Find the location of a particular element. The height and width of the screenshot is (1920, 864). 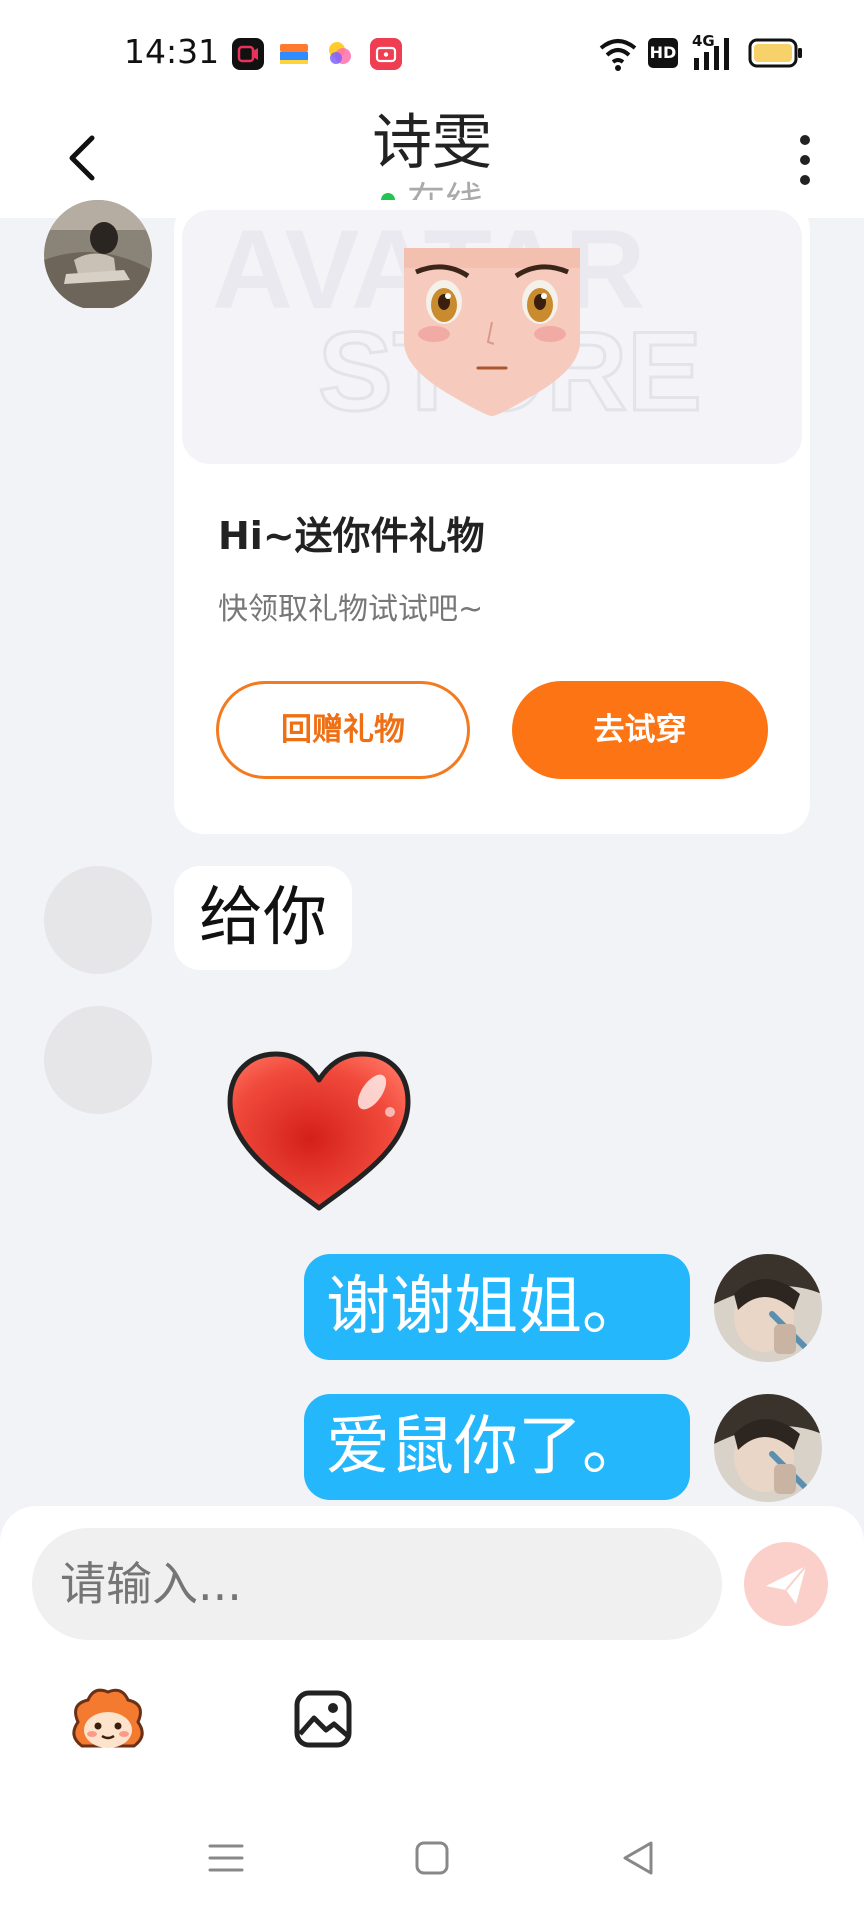

home-nav-icon is located at coordinates (432, 1858).